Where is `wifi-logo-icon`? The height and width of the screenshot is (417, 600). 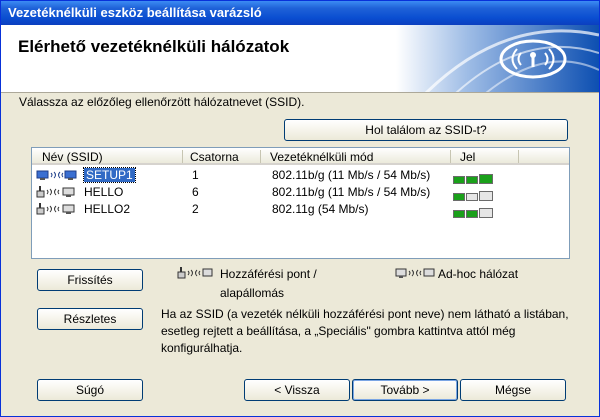 wifi-logo-icon is located at coordinates (497, 58).